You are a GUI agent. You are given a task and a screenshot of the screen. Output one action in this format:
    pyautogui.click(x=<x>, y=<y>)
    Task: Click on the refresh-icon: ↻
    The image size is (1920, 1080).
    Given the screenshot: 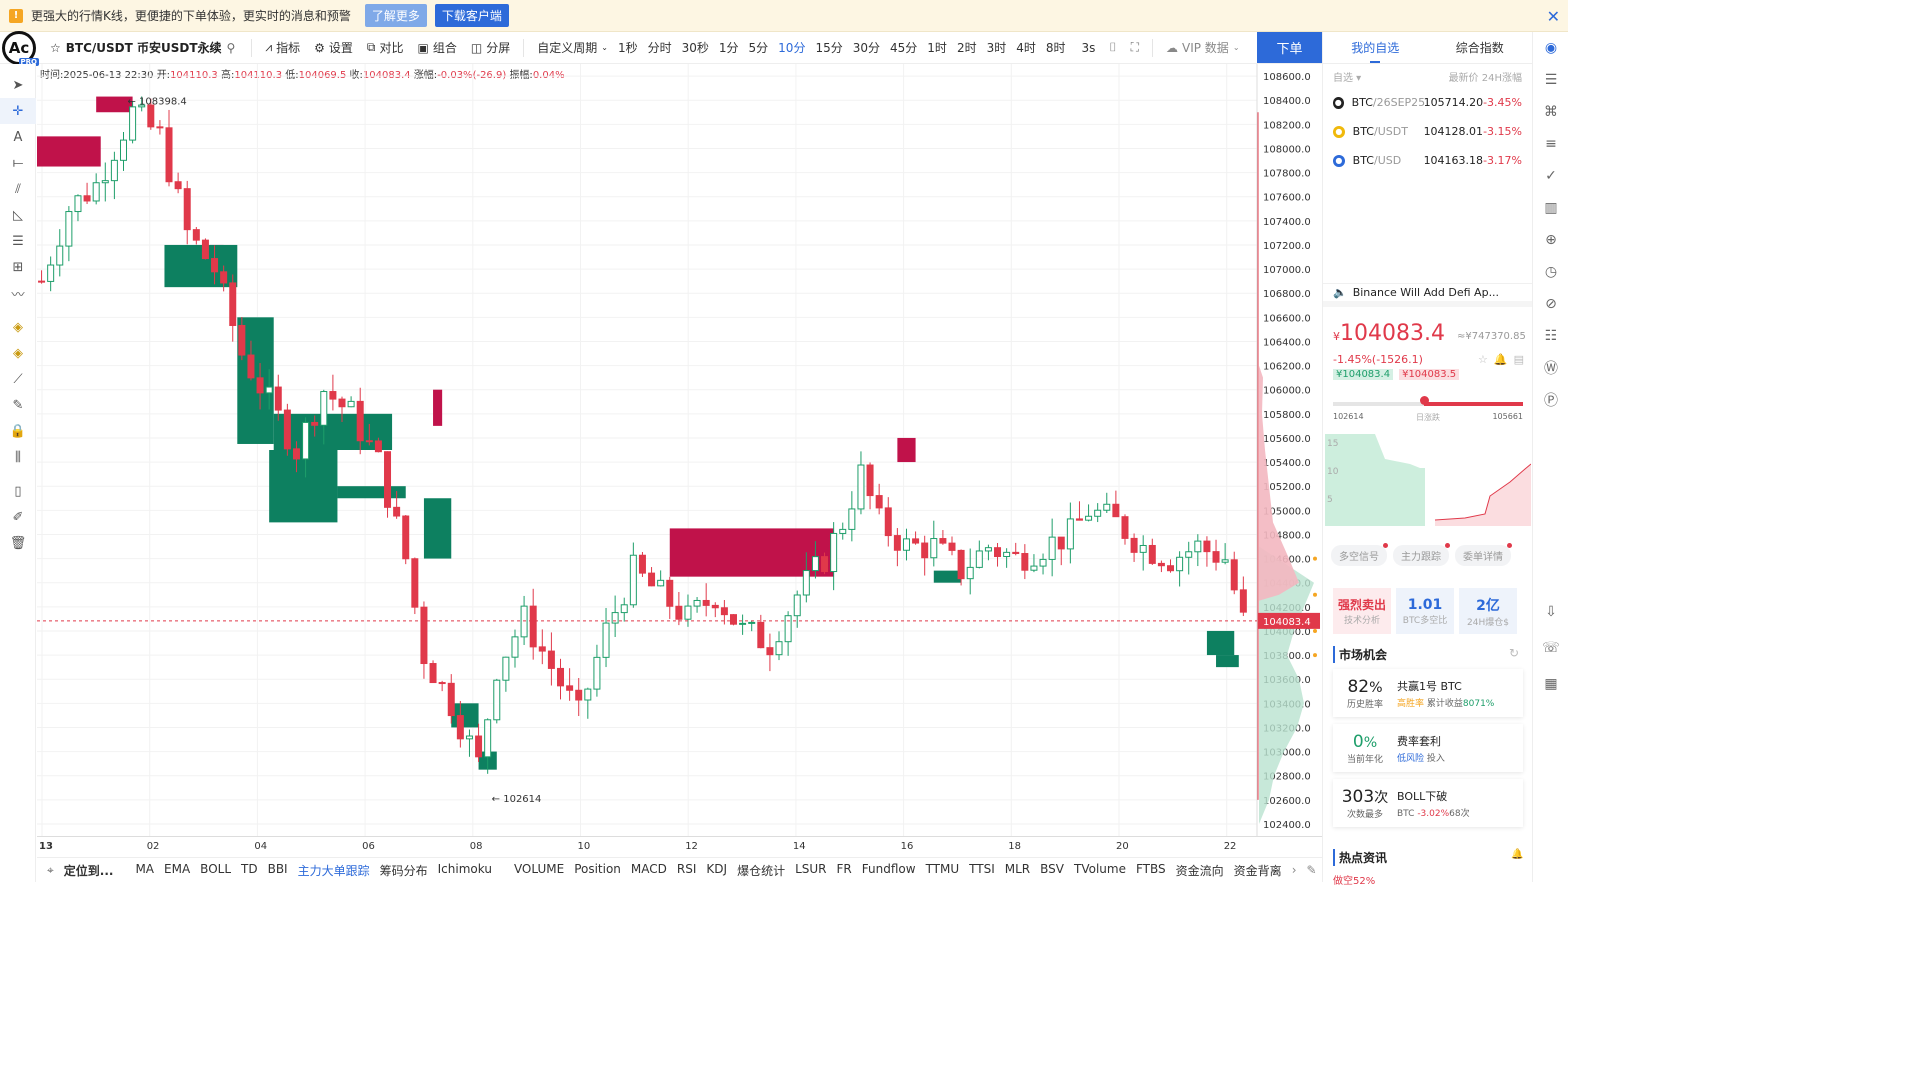 What is the action you would take?
    pyautogui.click(x=1514, y=653)
    